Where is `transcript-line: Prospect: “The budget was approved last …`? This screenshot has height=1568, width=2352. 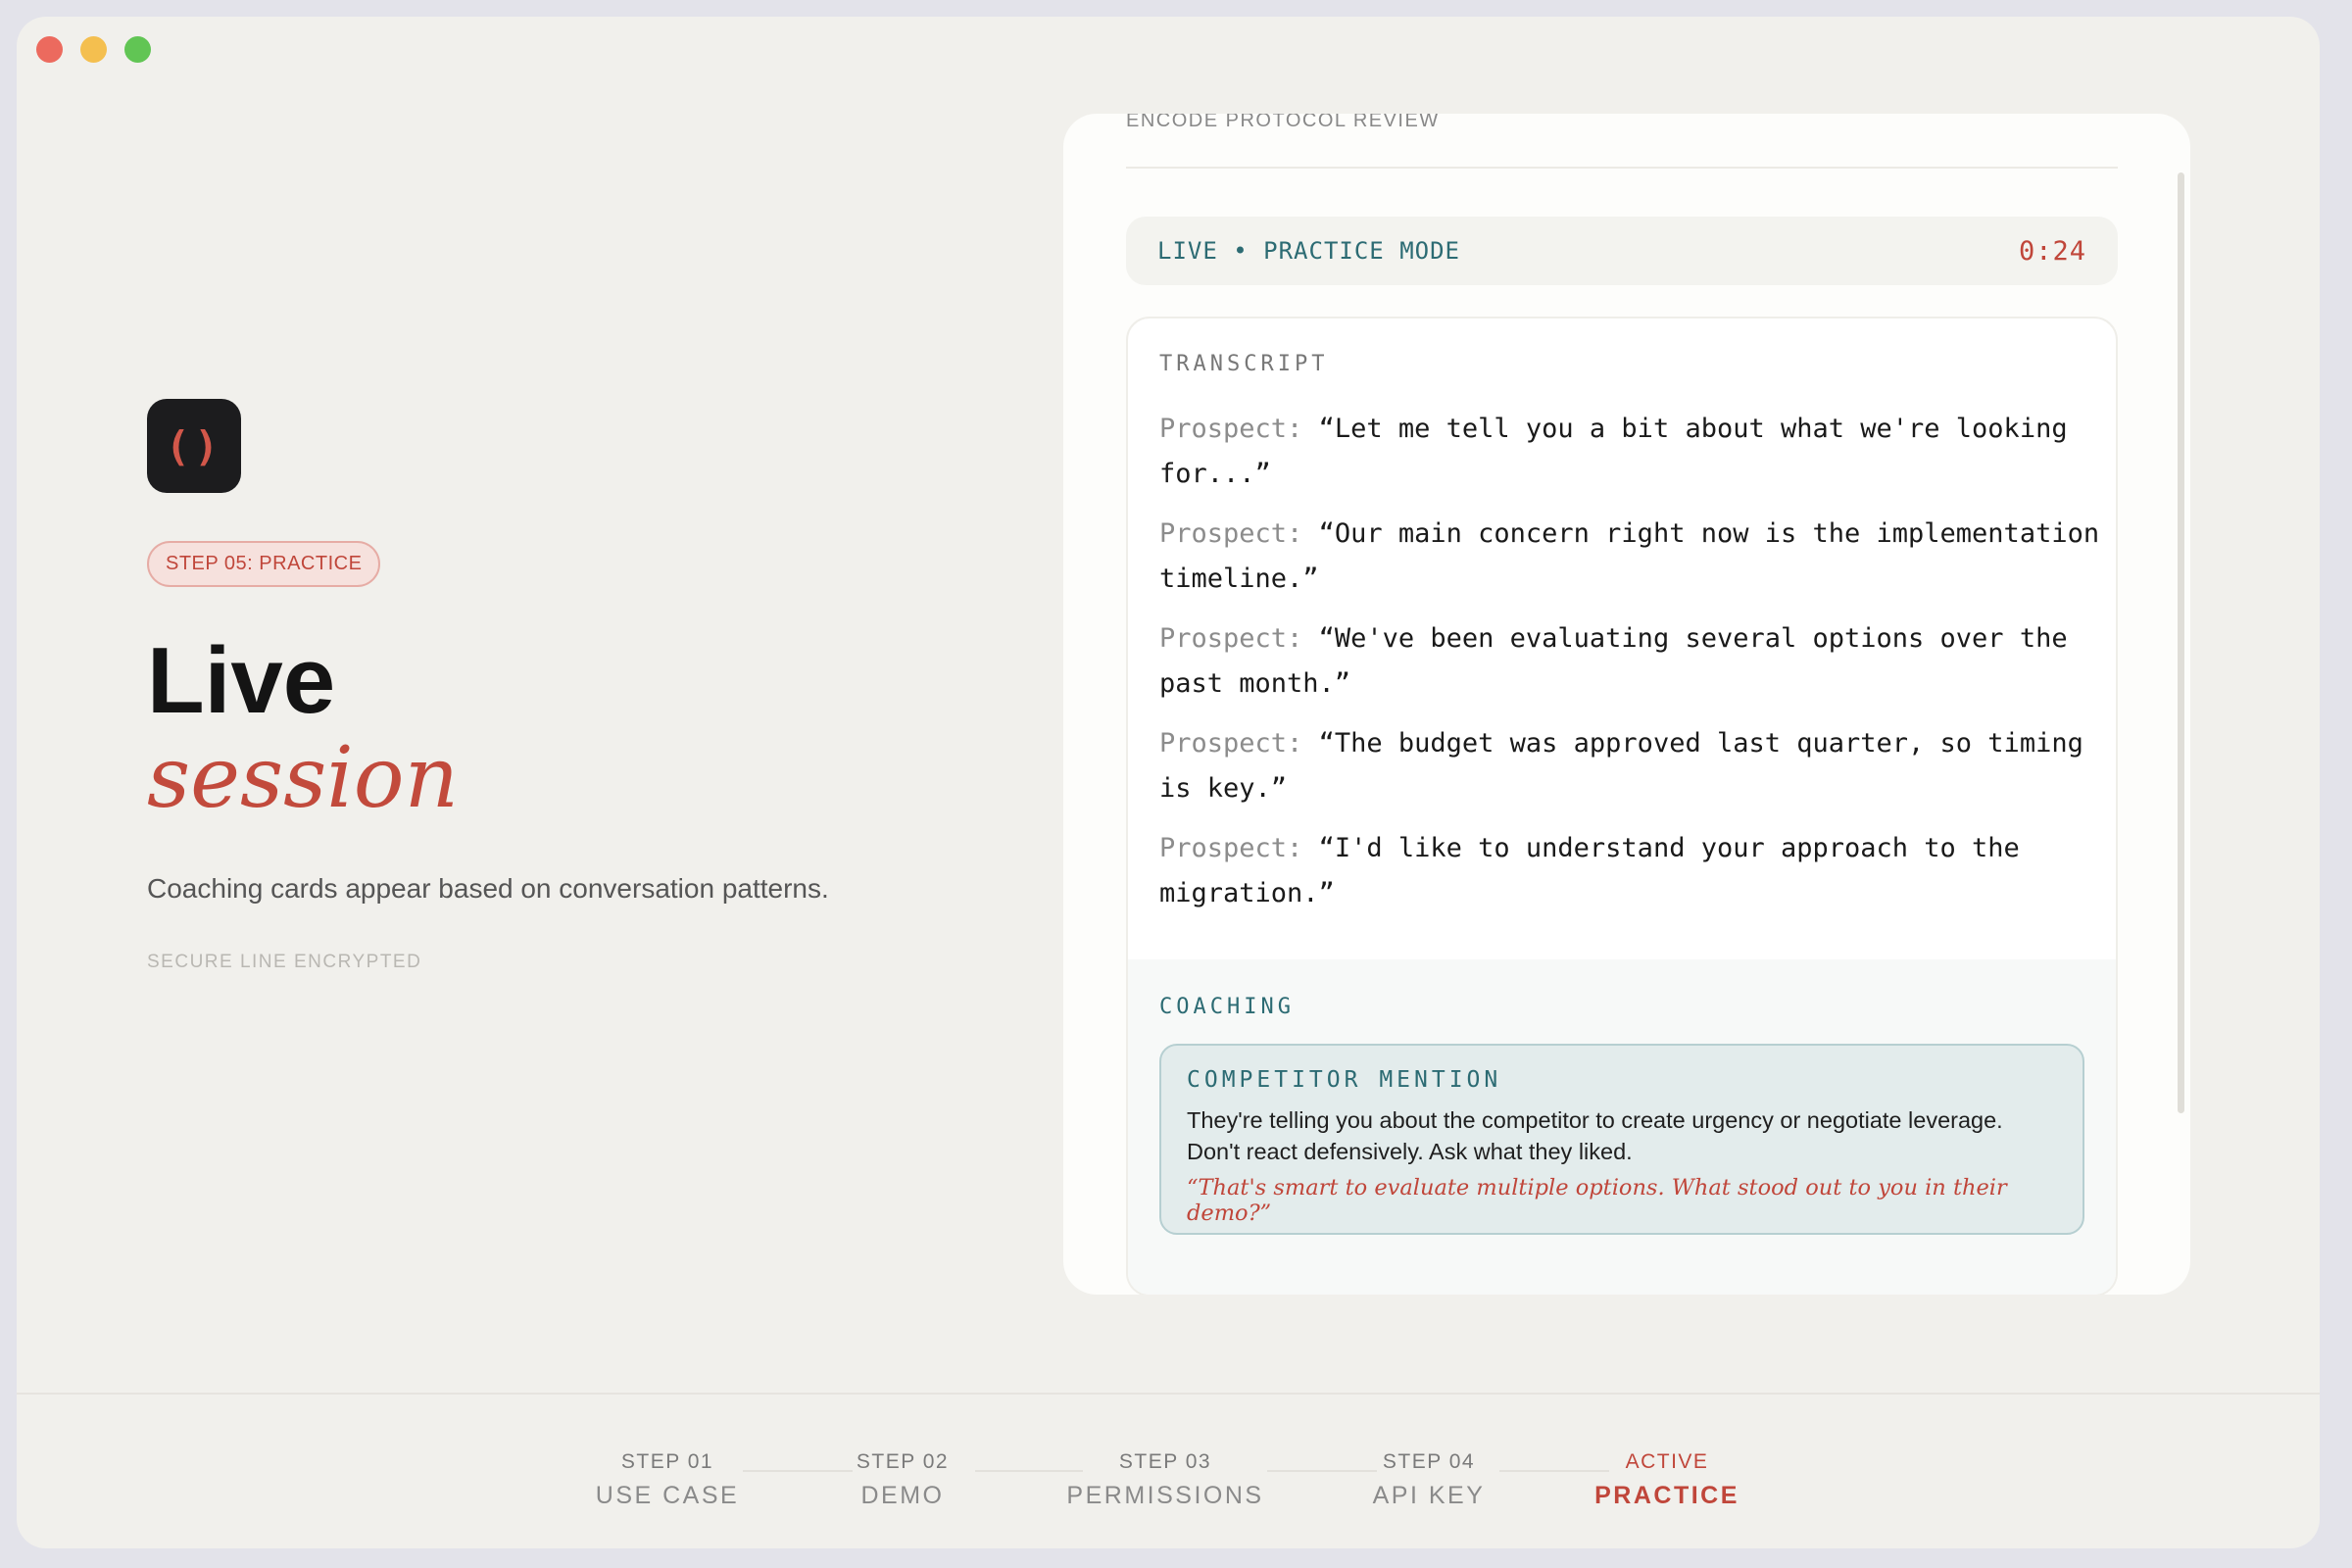 transcript-line: Prospect: “The budget was approved last … is located at coordinates (1629, 766).